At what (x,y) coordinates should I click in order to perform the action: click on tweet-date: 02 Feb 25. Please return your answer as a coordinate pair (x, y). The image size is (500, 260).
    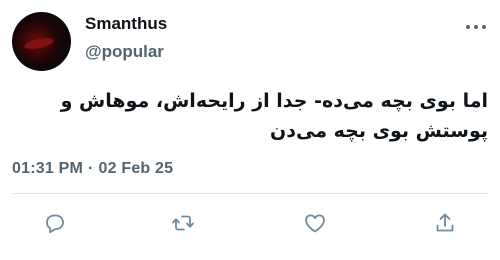
    Looking at the image, I should click on (136, 168).